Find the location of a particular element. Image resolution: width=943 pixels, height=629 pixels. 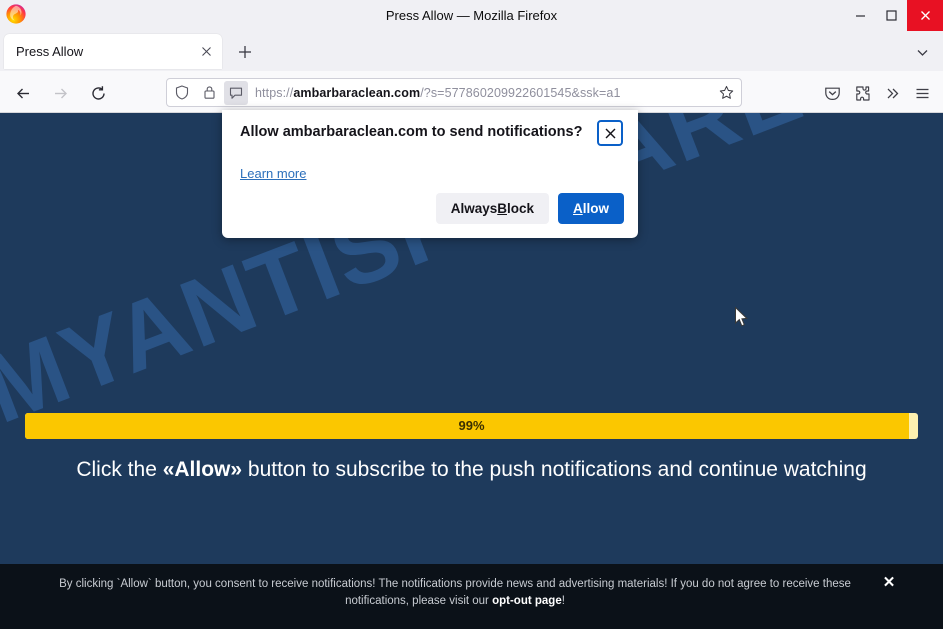

bookmark-star-icon is located at coordinates (726, 93).